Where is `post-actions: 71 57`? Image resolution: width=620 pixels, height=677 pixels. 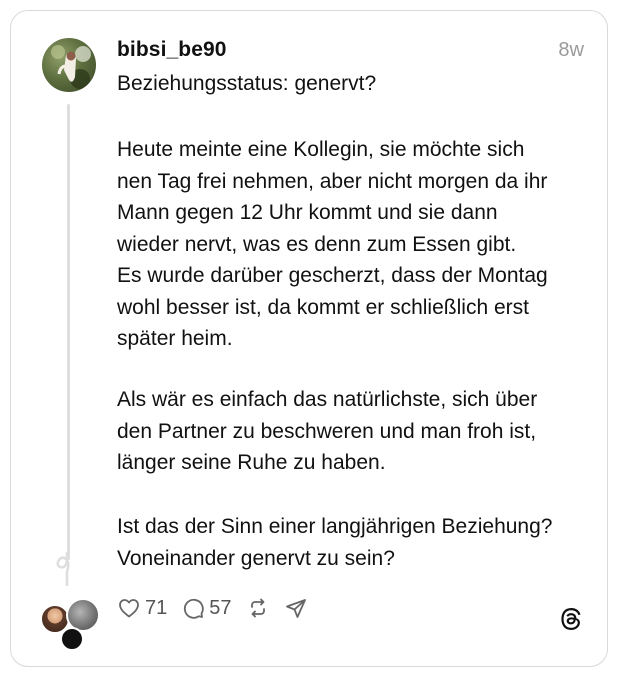 post-actions: 71 57 is located at coordinates (212, 608).